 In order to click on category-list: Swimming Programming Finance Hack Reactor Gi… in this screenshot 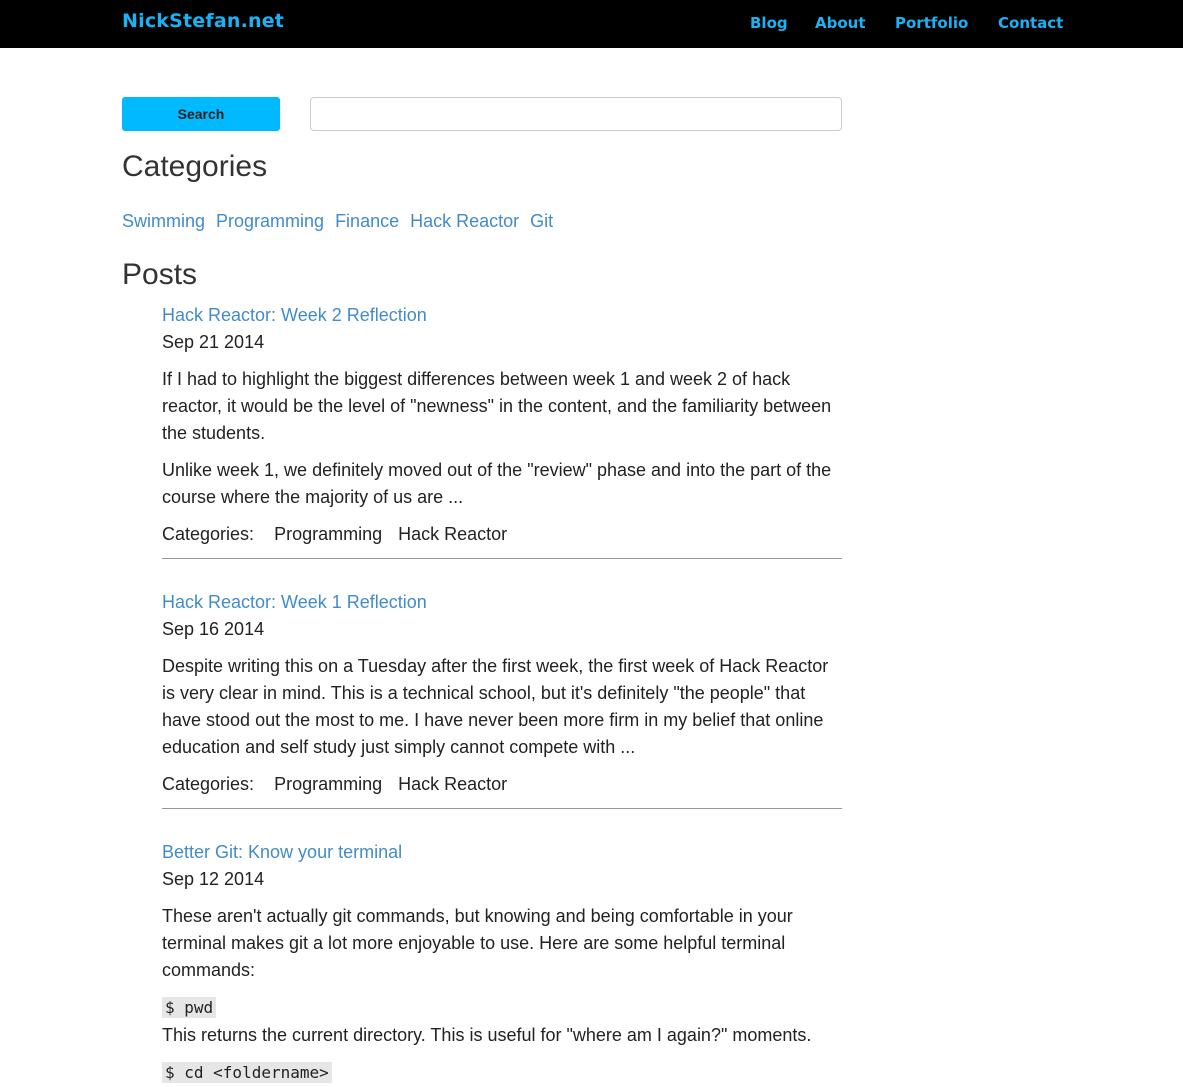, I will do `click(343, 221)`.